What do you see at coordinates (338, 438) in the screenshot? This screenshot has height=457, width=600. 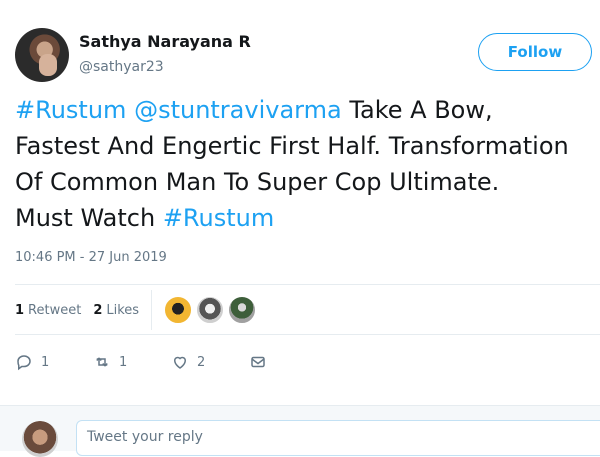 I see `reply-input: Tweet your reply` at bounding box center [338, 438].